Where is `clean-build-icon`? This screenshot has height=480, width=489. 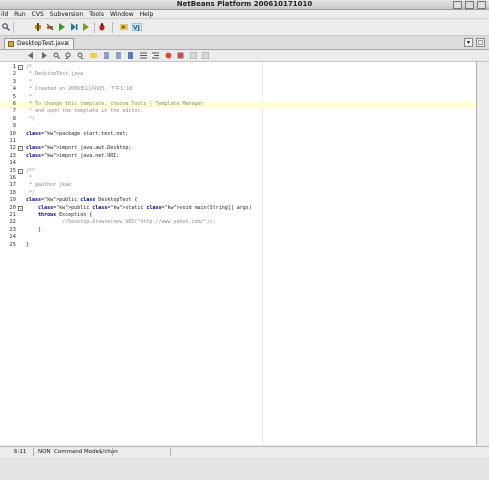
clean-build-icon is located at coordinates (50, 27).